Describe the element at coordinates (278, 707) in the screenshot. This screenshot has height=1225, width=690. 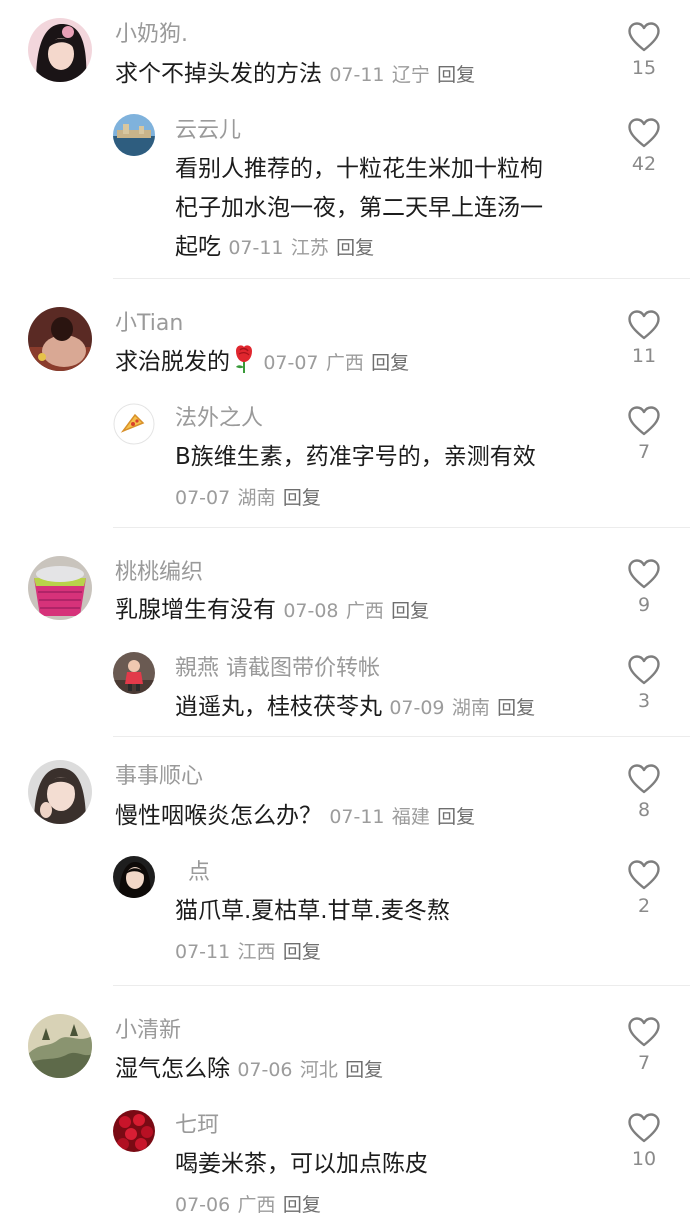
I see `reply-line: 逍遥丸，桂枝茯苓丸` at that location.